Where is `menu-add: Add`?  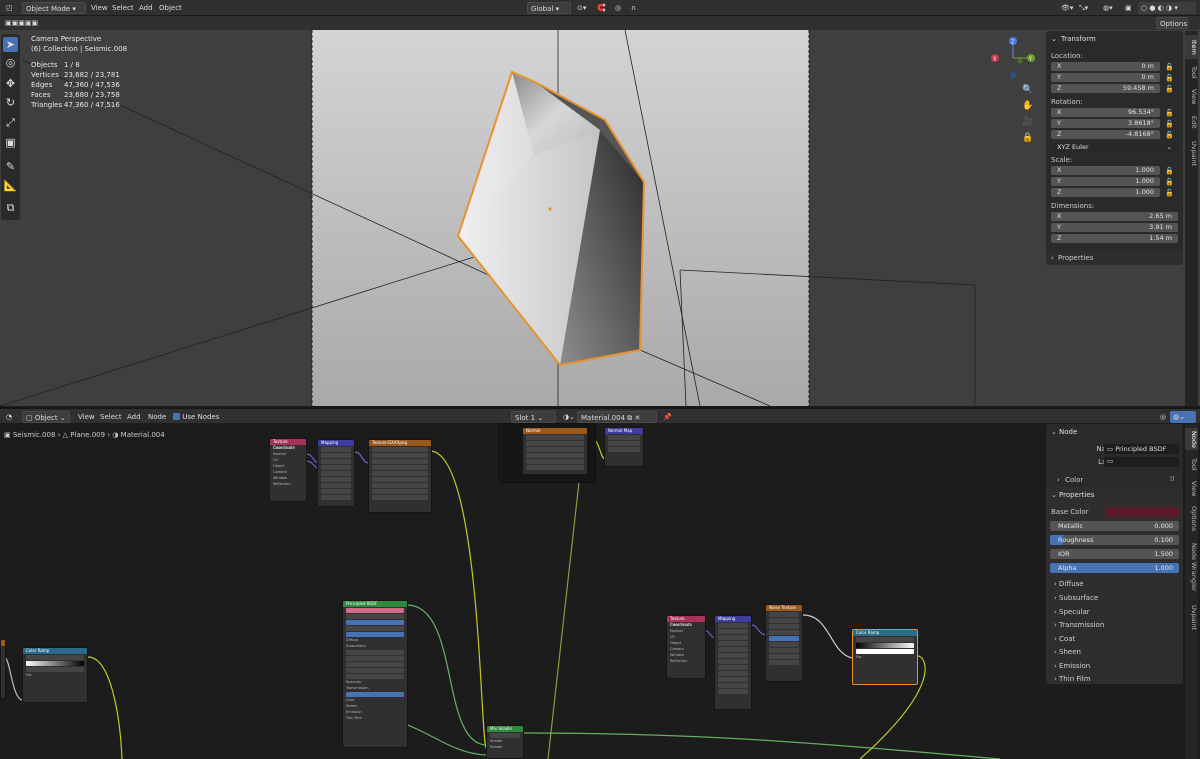
menu-add: Add is located at coordinates (146, 8).